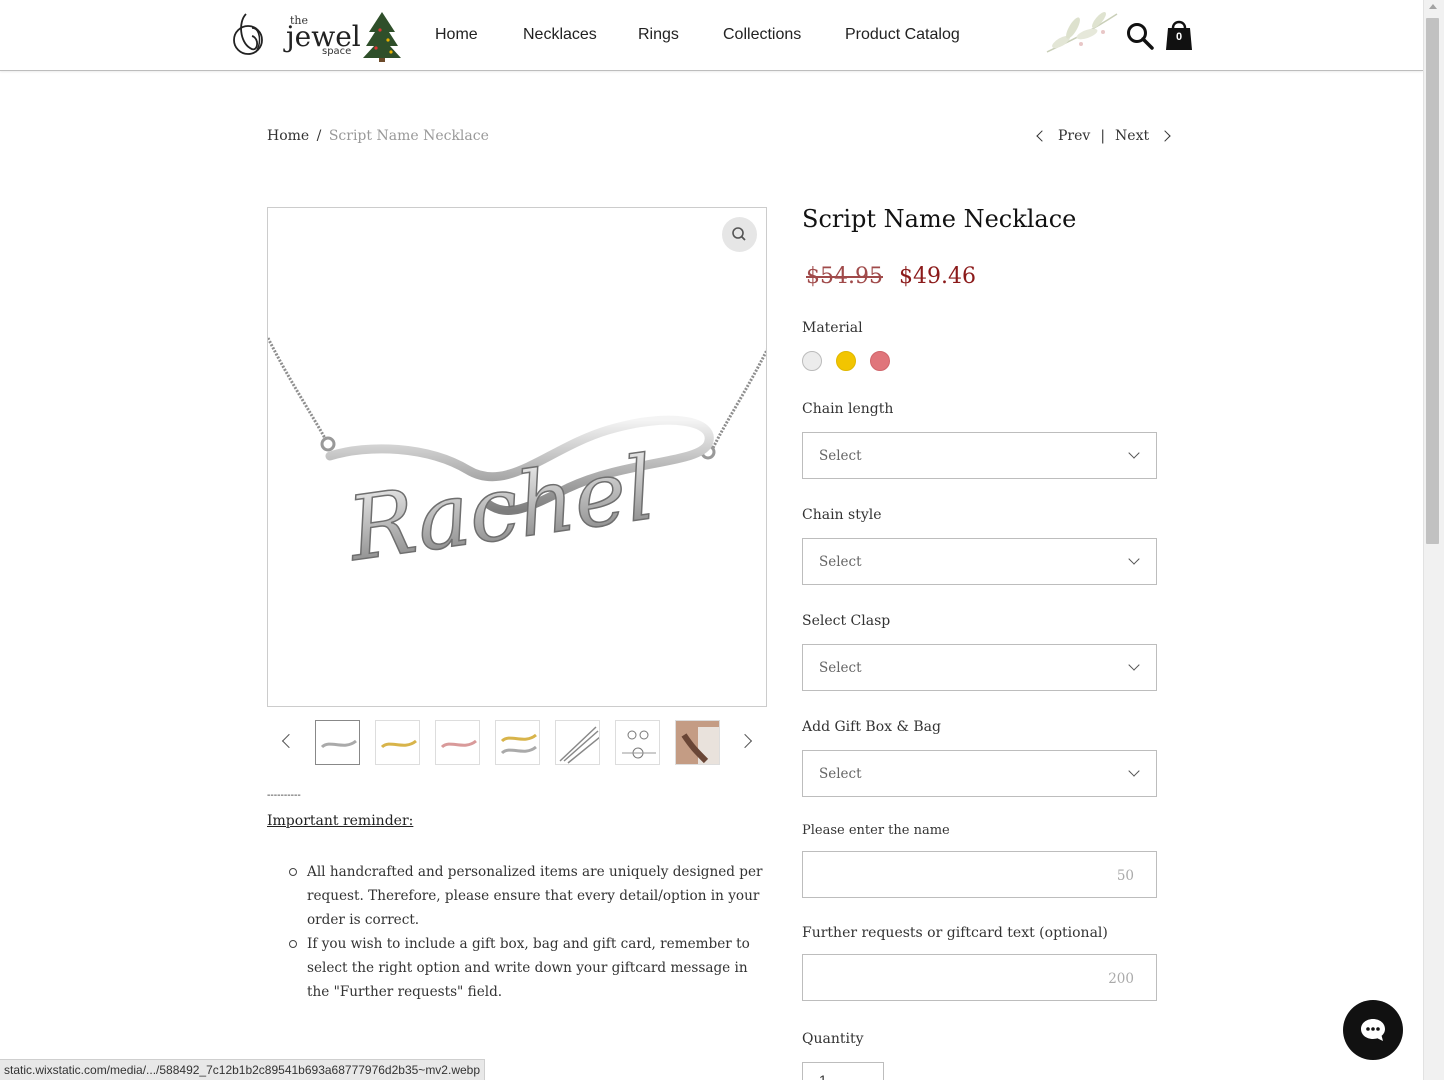 This screenshot has width=1444, height=1080. Describe the element at coordinates (1074, 136) in the screenshot. I see `prev-link: Prev` at that location.